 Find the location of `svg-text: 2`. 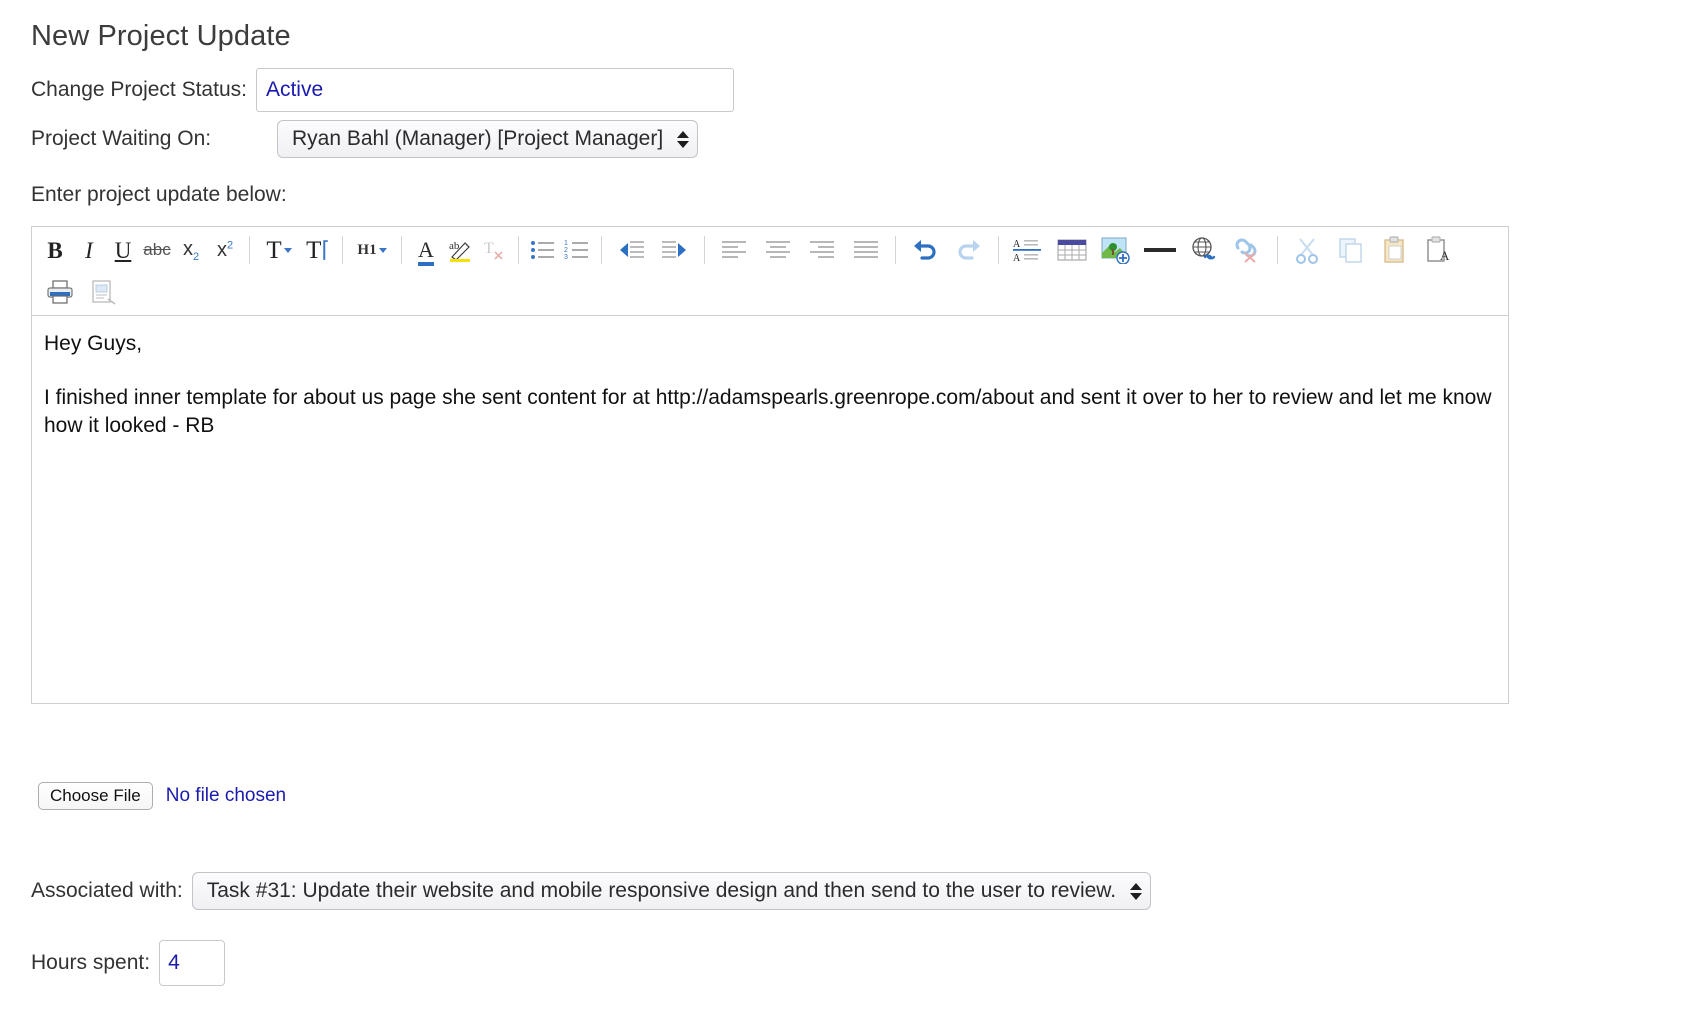

svg-text: 2 is located at coordinates (566, 250).